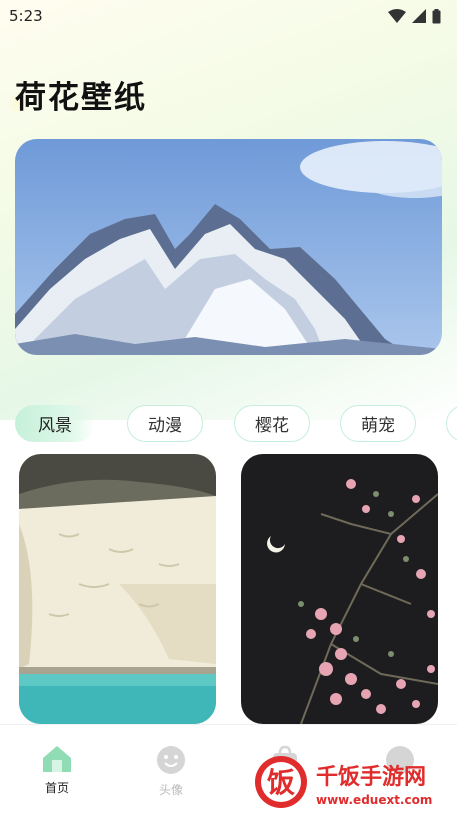 The image size is (457, 816). I want to click on tab-label: 风景, so click(55, 426).